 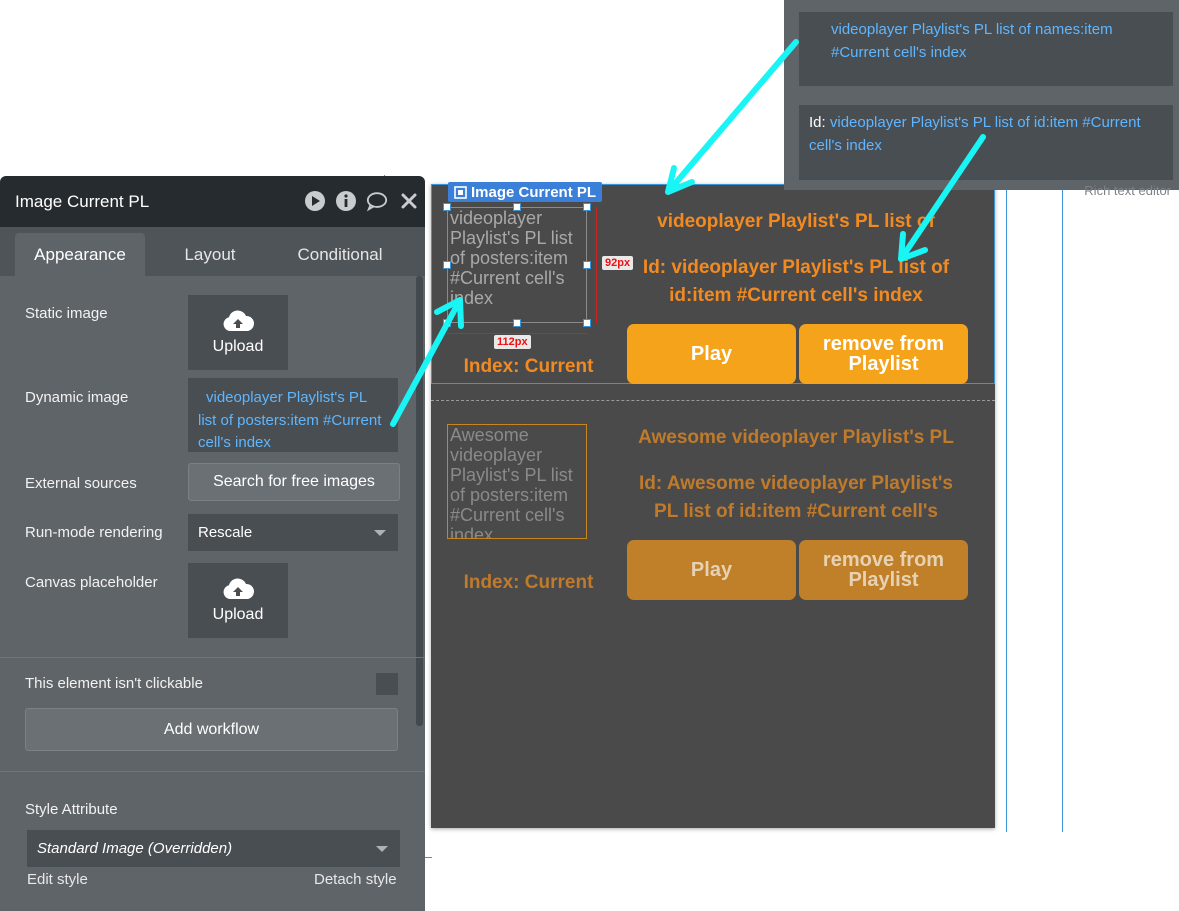 I want to click on arrow-to-id-text, so click(x=942, y=198).